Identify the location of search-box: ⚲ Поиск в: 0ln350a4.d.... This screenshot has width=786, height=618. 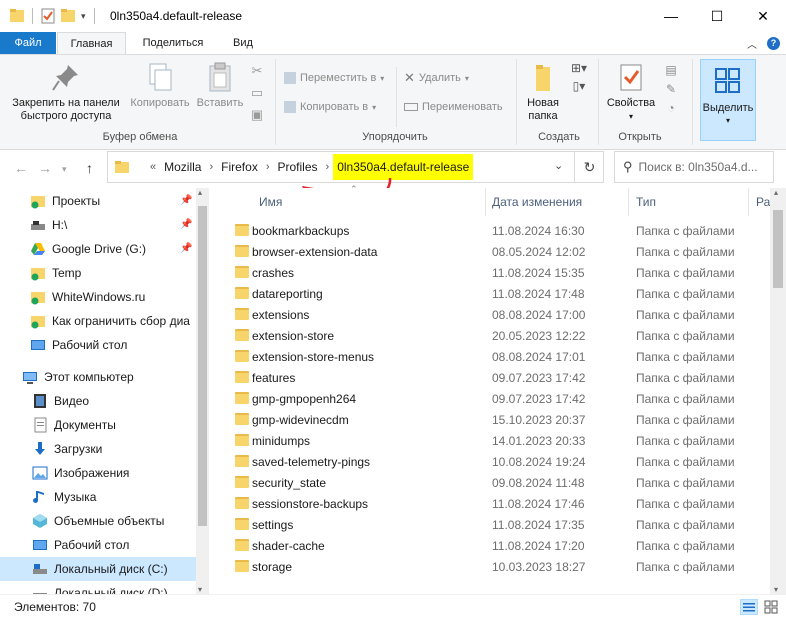
(694, 167).